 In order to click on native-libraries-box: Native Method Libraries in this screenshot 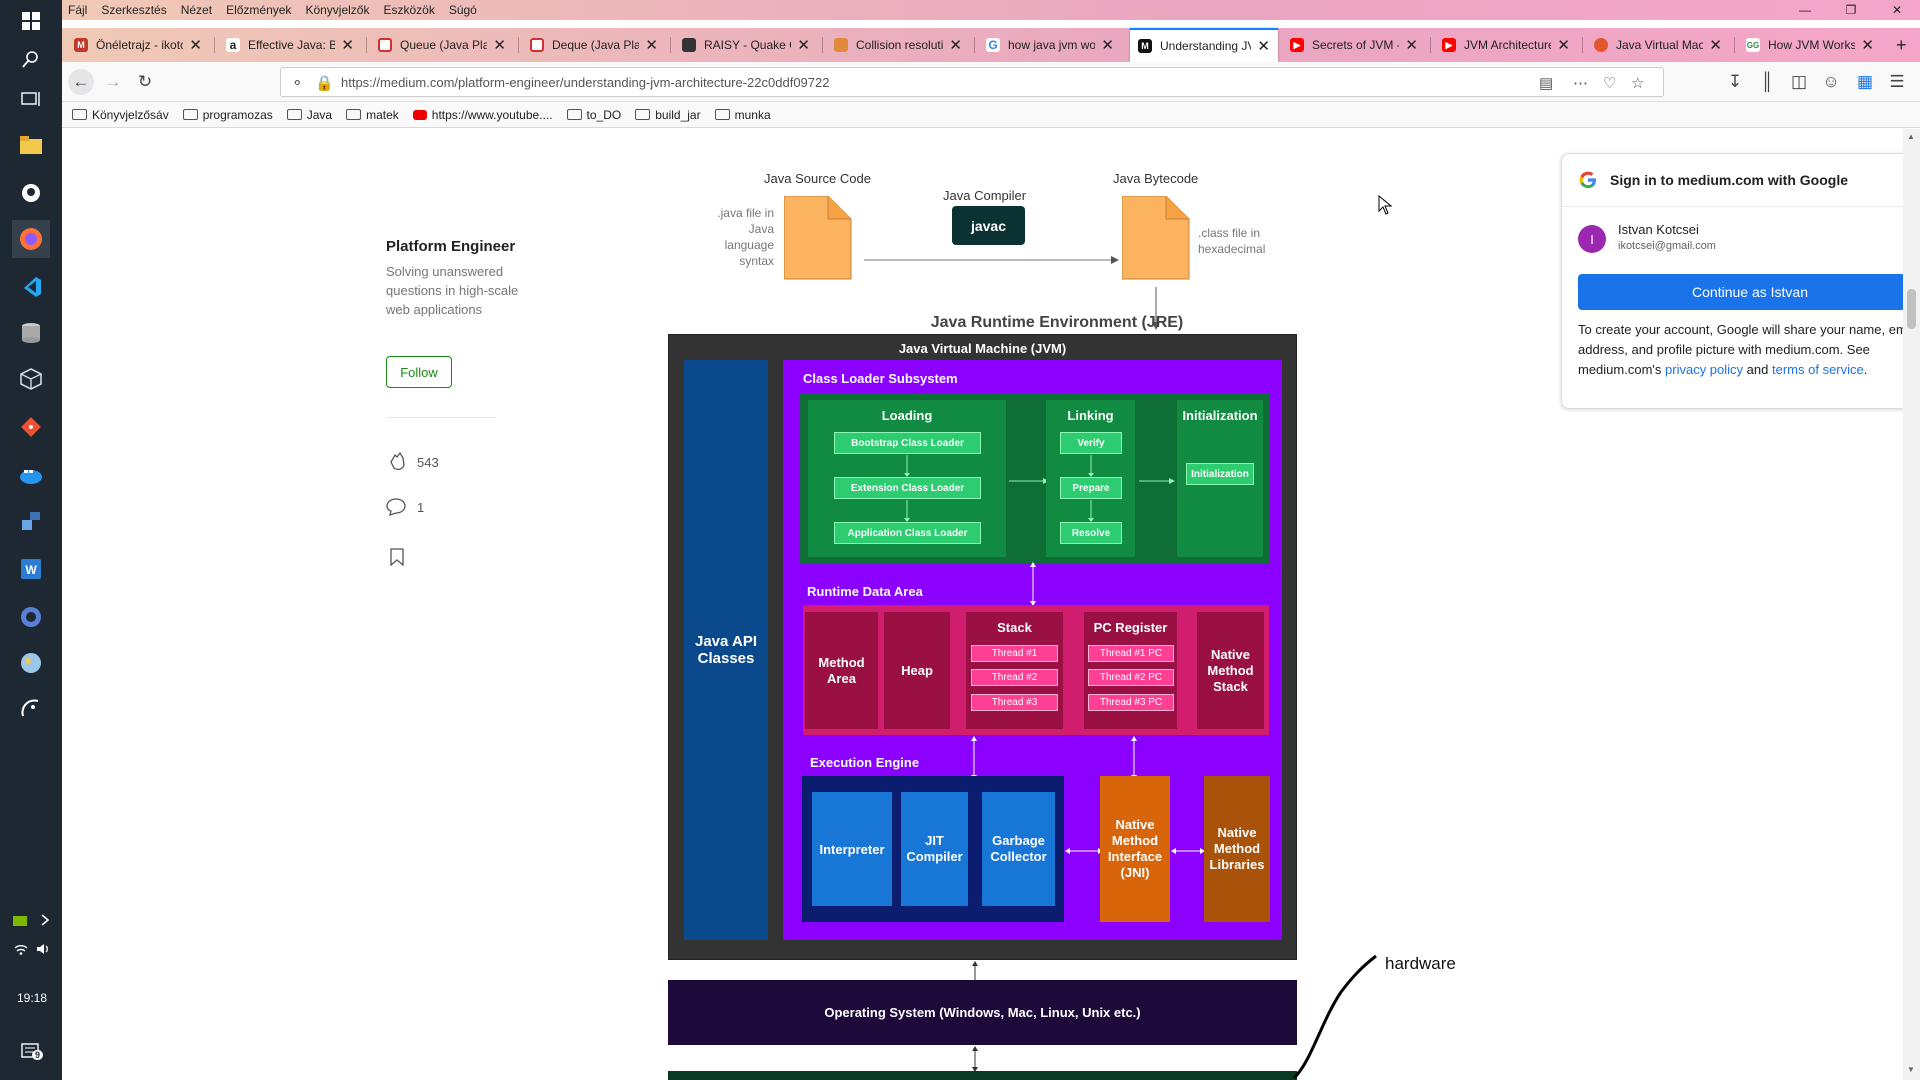, I will do `click(1237, 849)`.